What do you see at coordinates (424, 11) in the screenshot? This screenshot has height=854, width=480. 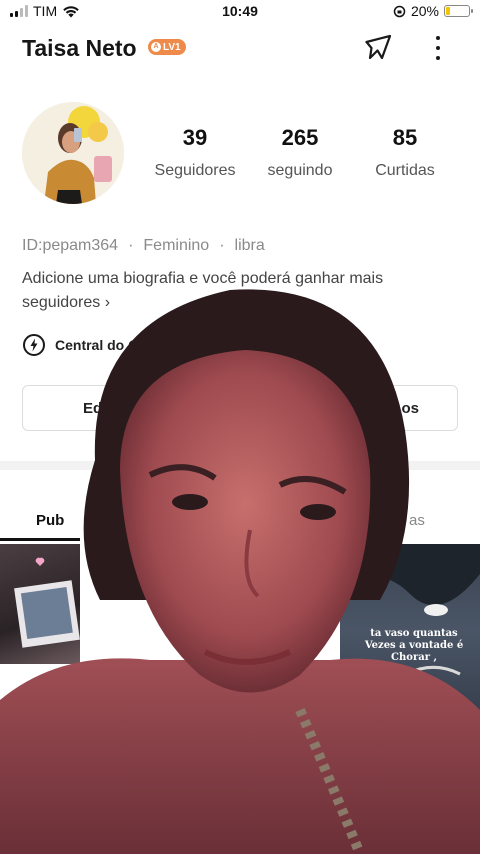 I see `battery-percent: 20%` at bounding box center [424, 11].